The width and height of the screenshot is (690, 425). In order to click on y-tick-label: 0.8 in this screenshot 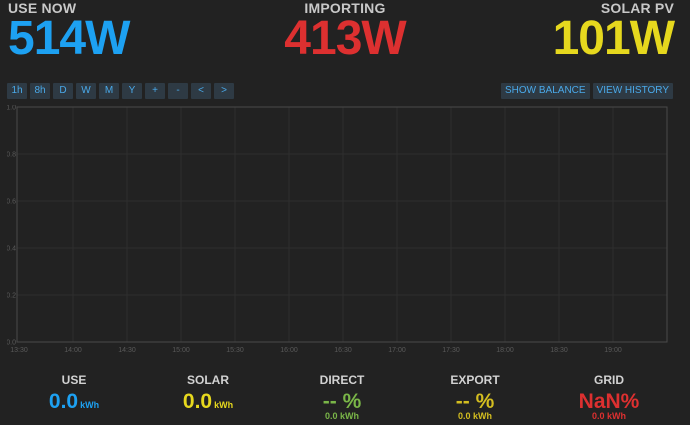, I will do `click(11, 155)`.